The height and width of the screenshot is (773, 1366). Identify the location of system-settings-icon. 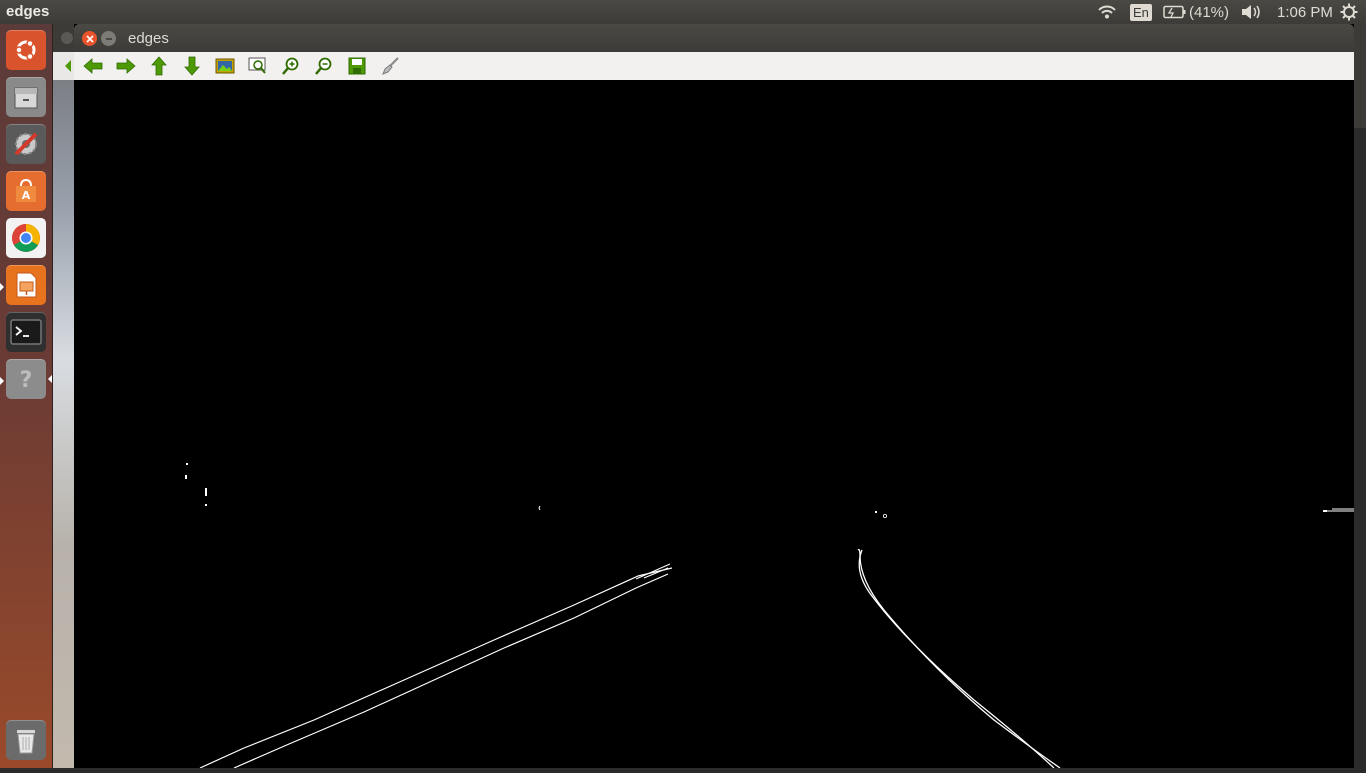
(26, 144).